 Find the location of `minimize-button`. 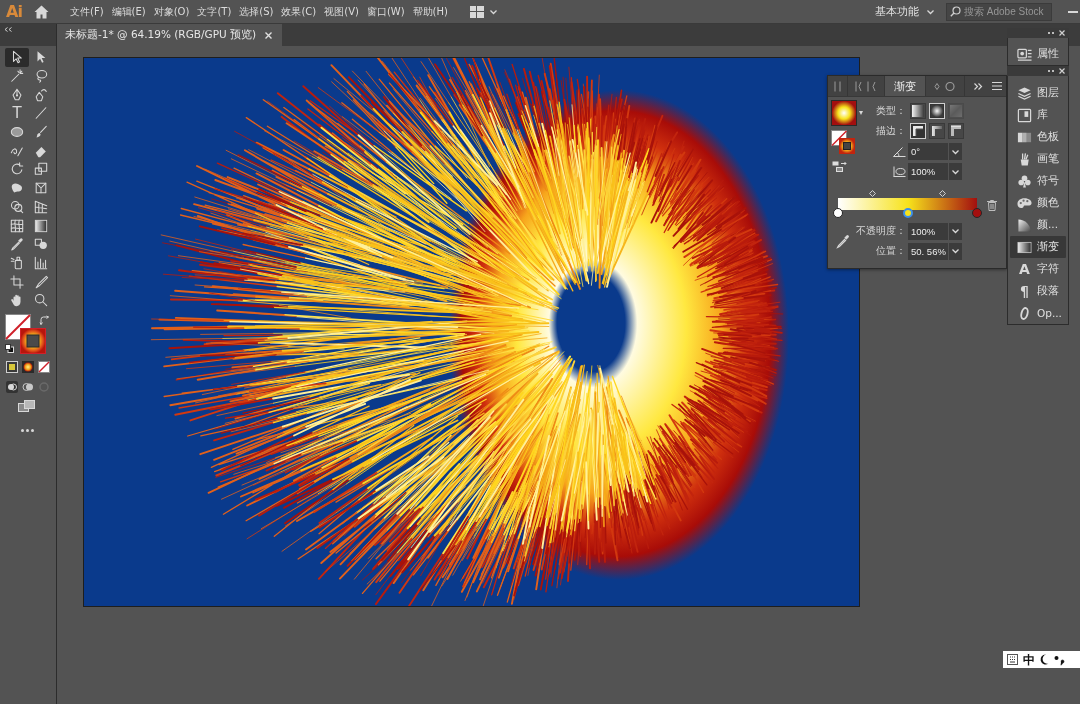

minimize-button is located at coordinates (1073, 11).